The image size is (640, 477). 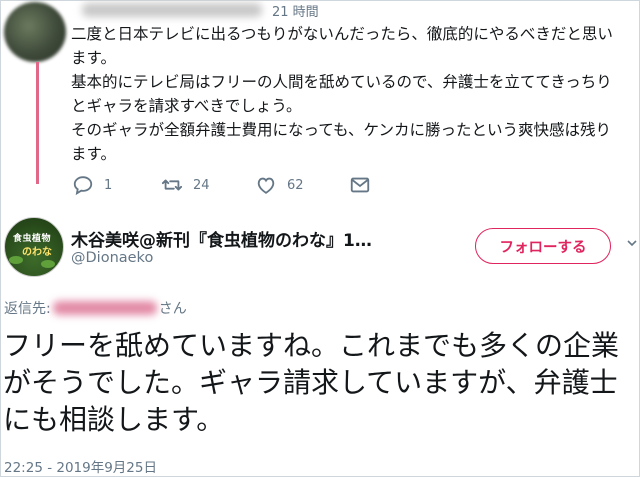 I want to click on like-button: 62, so click(x=279, y=185).